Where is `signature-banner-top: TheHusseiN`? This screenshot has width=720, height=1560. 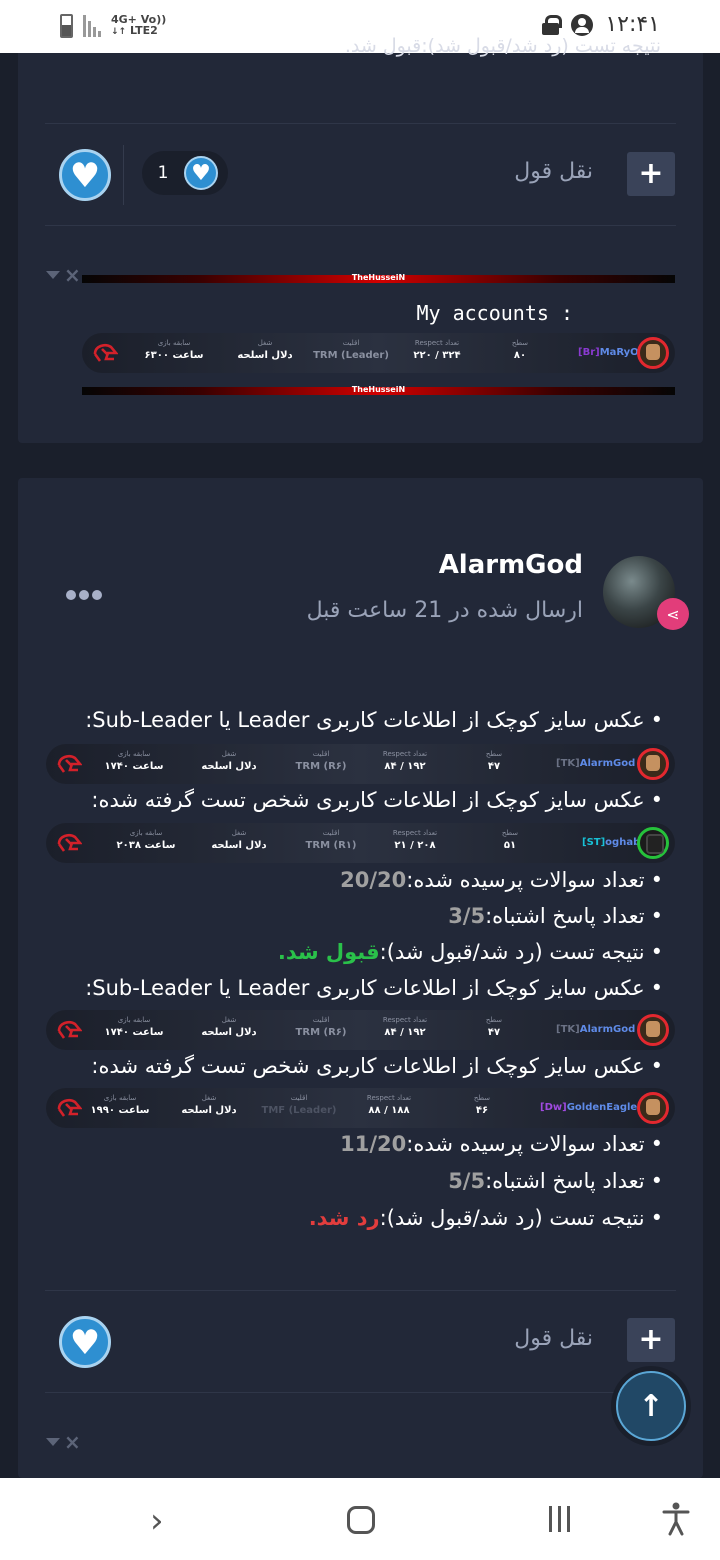
signature-banner-top: TheHusseiN is located at coordinates (378, 278).